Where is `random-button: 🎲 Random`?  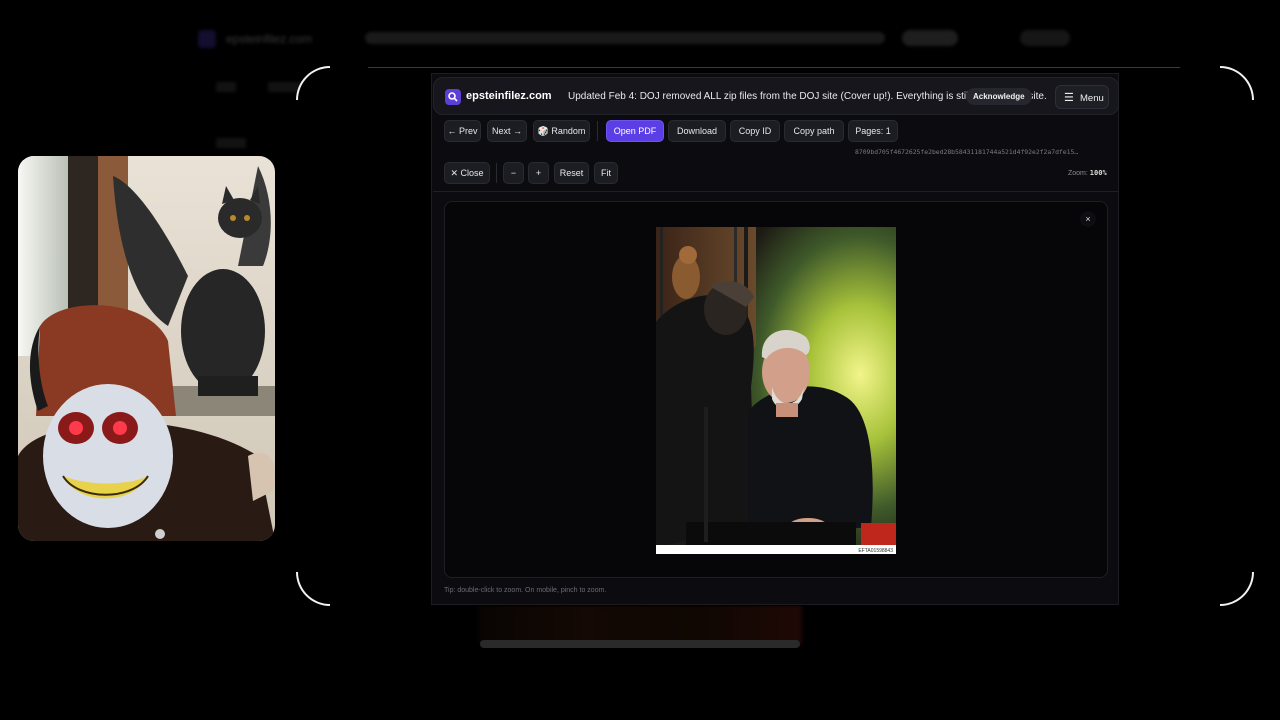
random-button: 🎲 Random is located at coordinates (561, 131).